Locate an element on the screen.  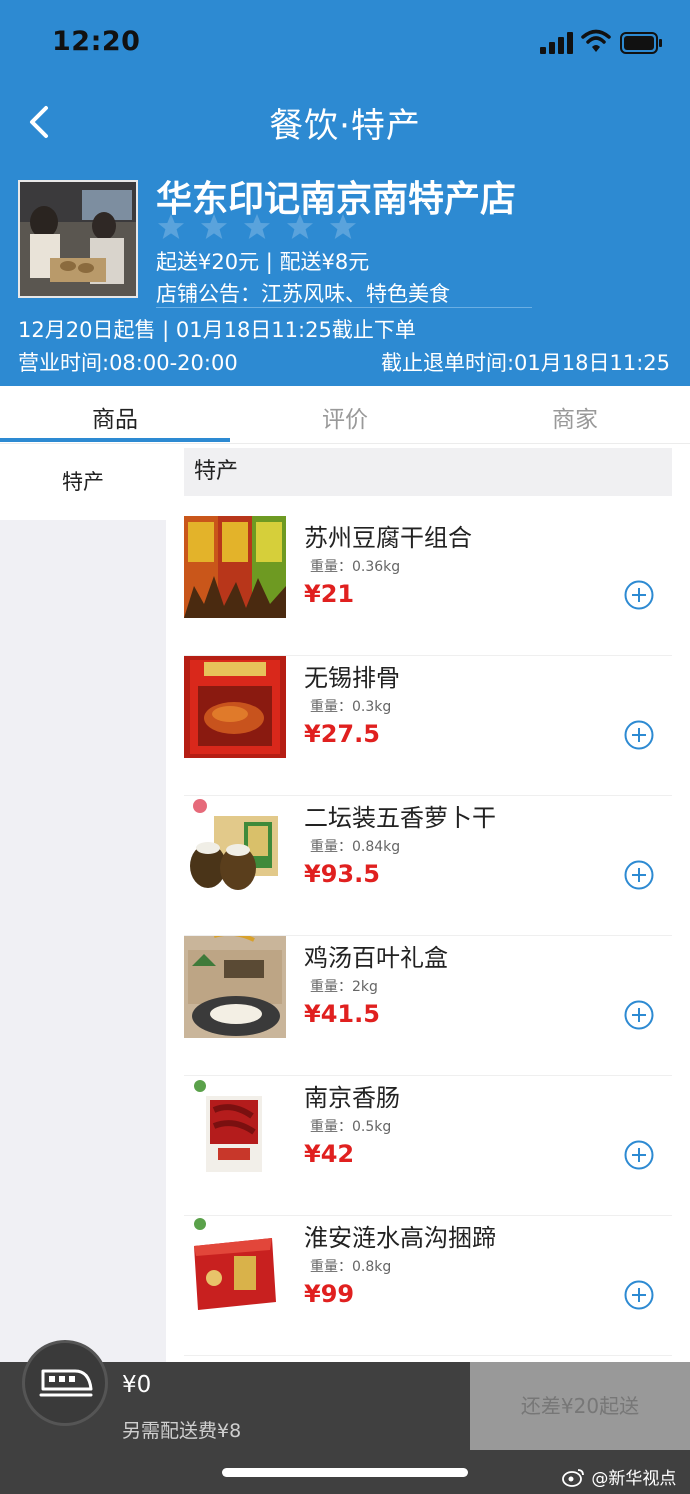
product-price: ¥93.5 is located at coordinates (342, 874).